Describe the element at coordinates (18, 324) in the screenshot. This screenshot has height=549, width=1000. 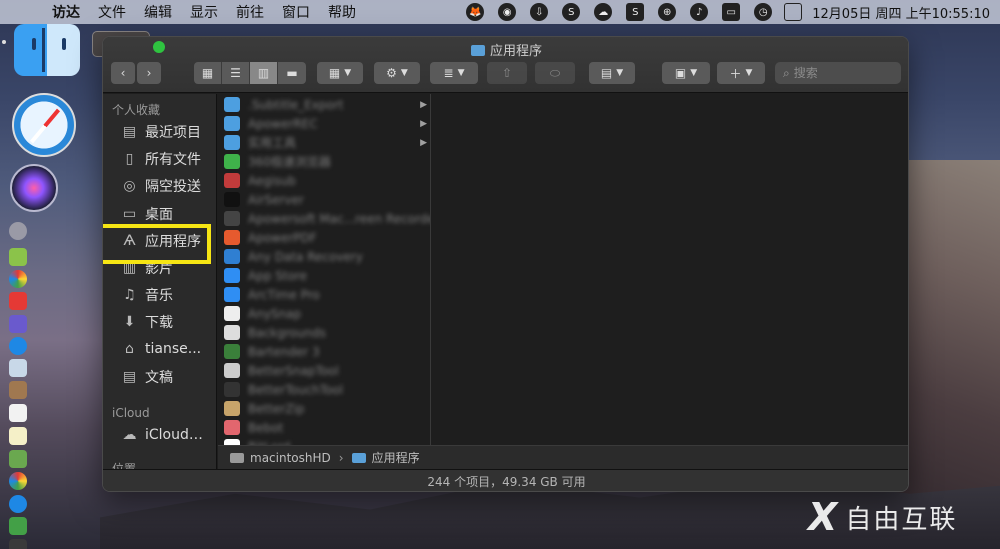
I see `app-purple-dock-icon` at that location.